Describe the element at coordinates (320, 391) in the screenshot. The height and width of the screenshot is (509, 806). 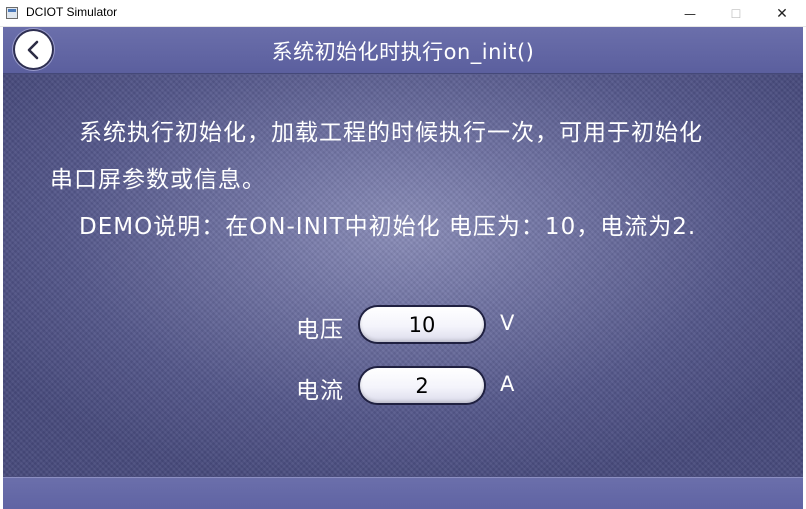
I see `current-label: 电流` at that location.